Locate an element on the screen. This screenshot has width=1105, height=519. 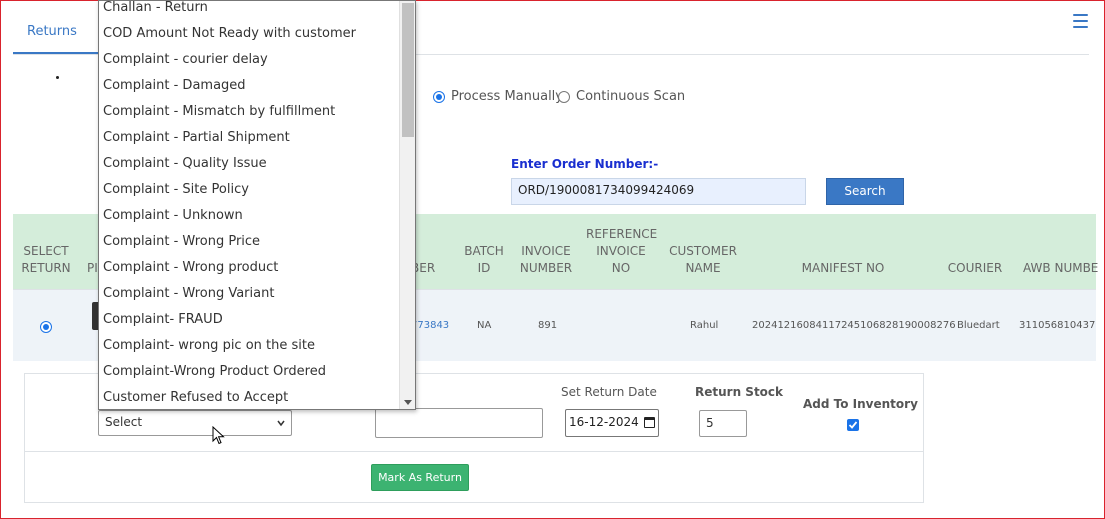
select-value: Select is located at coordinates (124, 422).